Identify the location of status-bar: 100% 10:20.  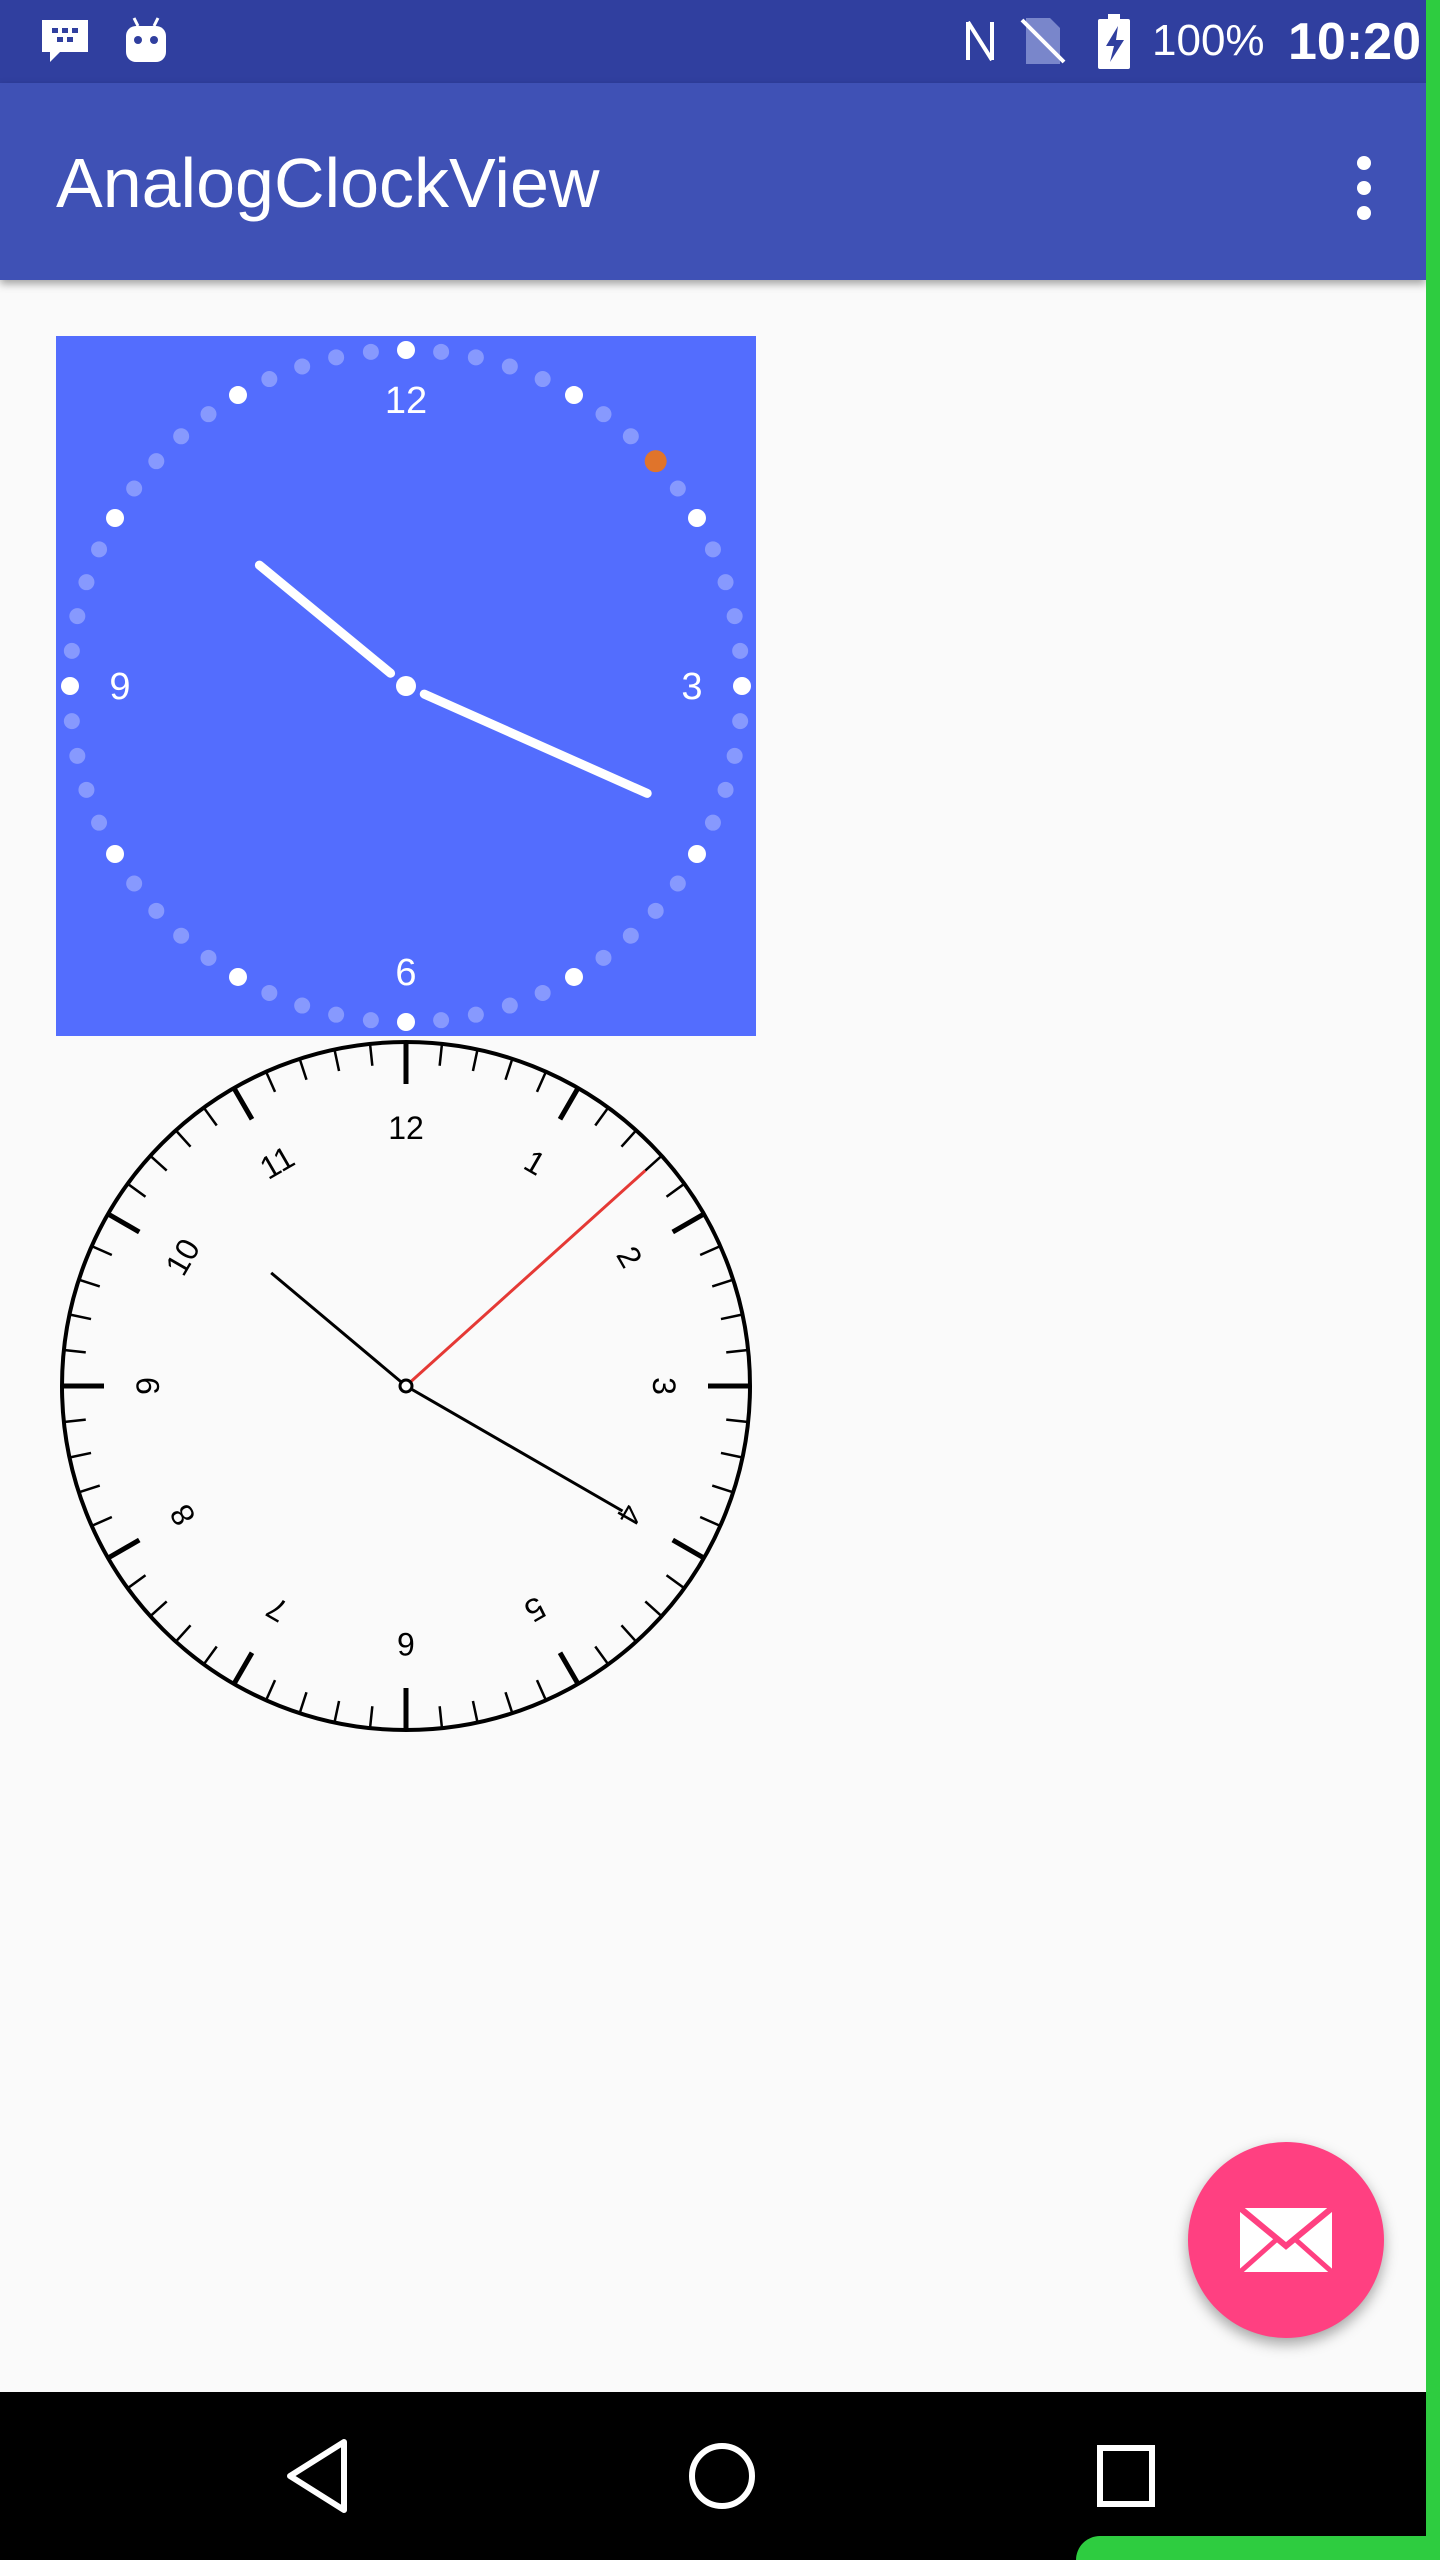
(713, 41).